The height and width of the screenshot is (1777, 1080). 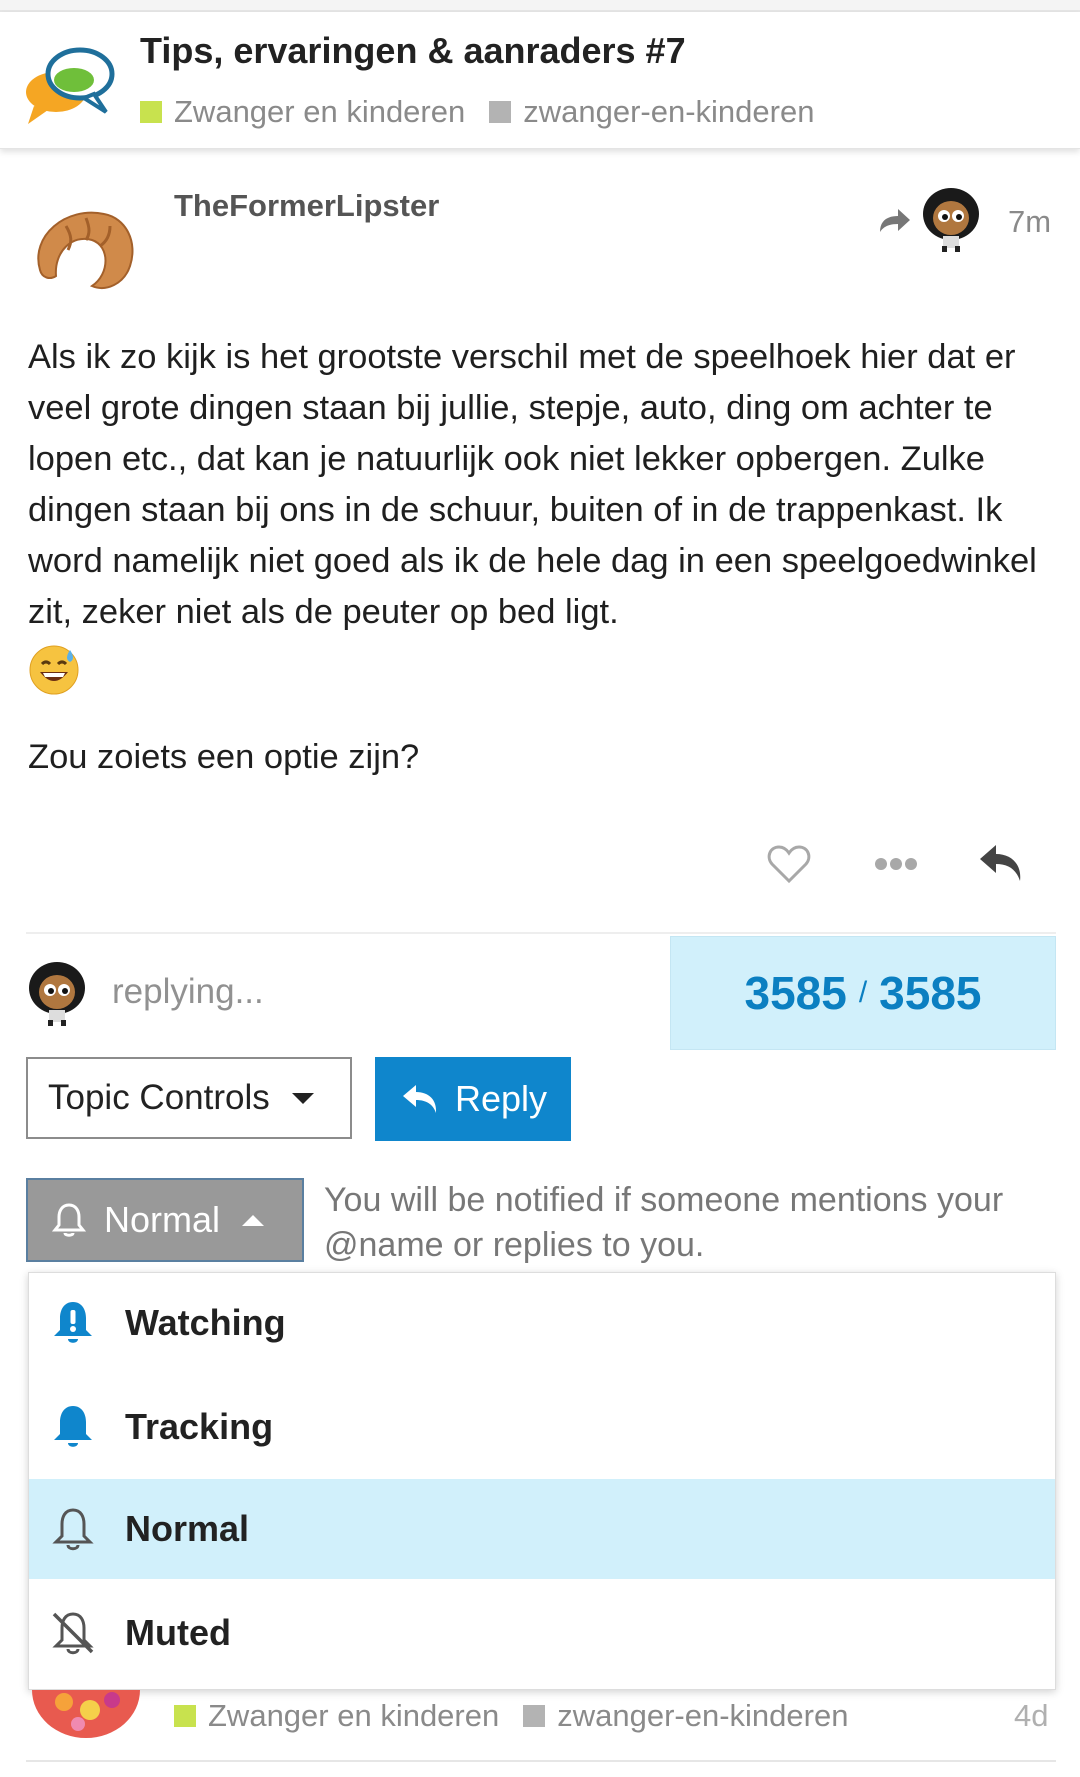 I want to click on menu-item-normal: Normal, so click(x=542, y=1529).